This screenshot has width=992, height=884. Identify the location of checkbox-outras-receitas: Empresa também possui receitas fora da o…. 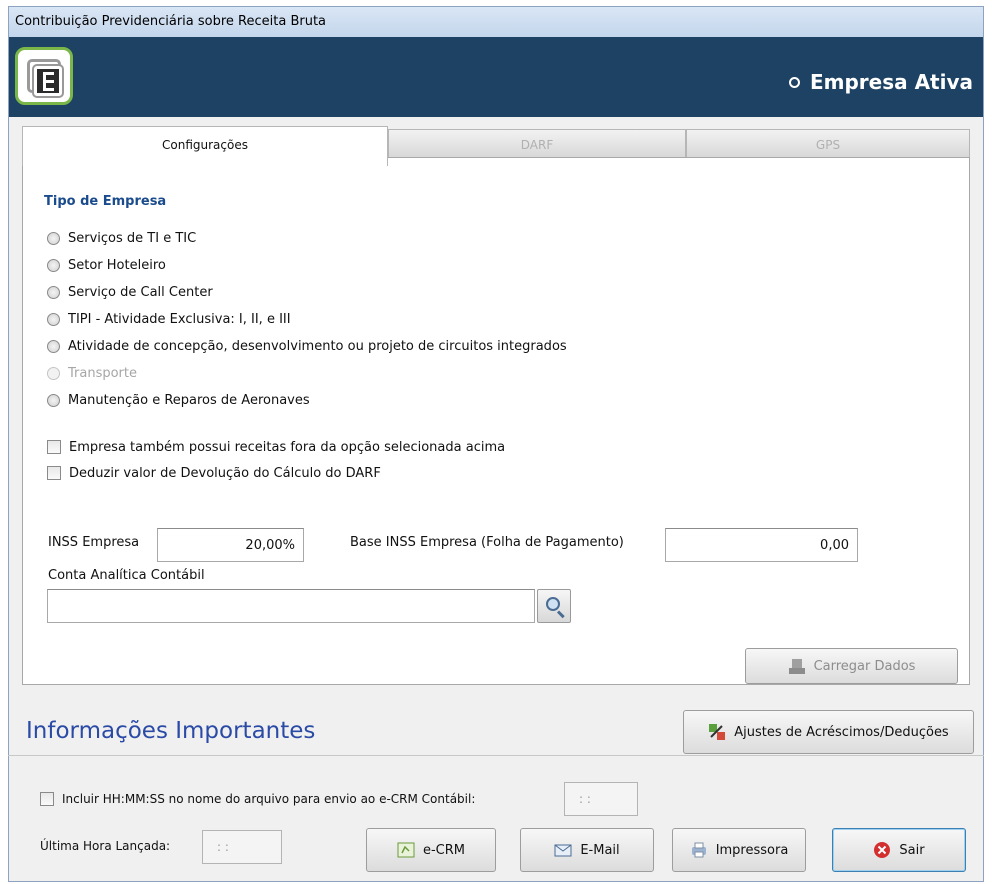
(276, 447).